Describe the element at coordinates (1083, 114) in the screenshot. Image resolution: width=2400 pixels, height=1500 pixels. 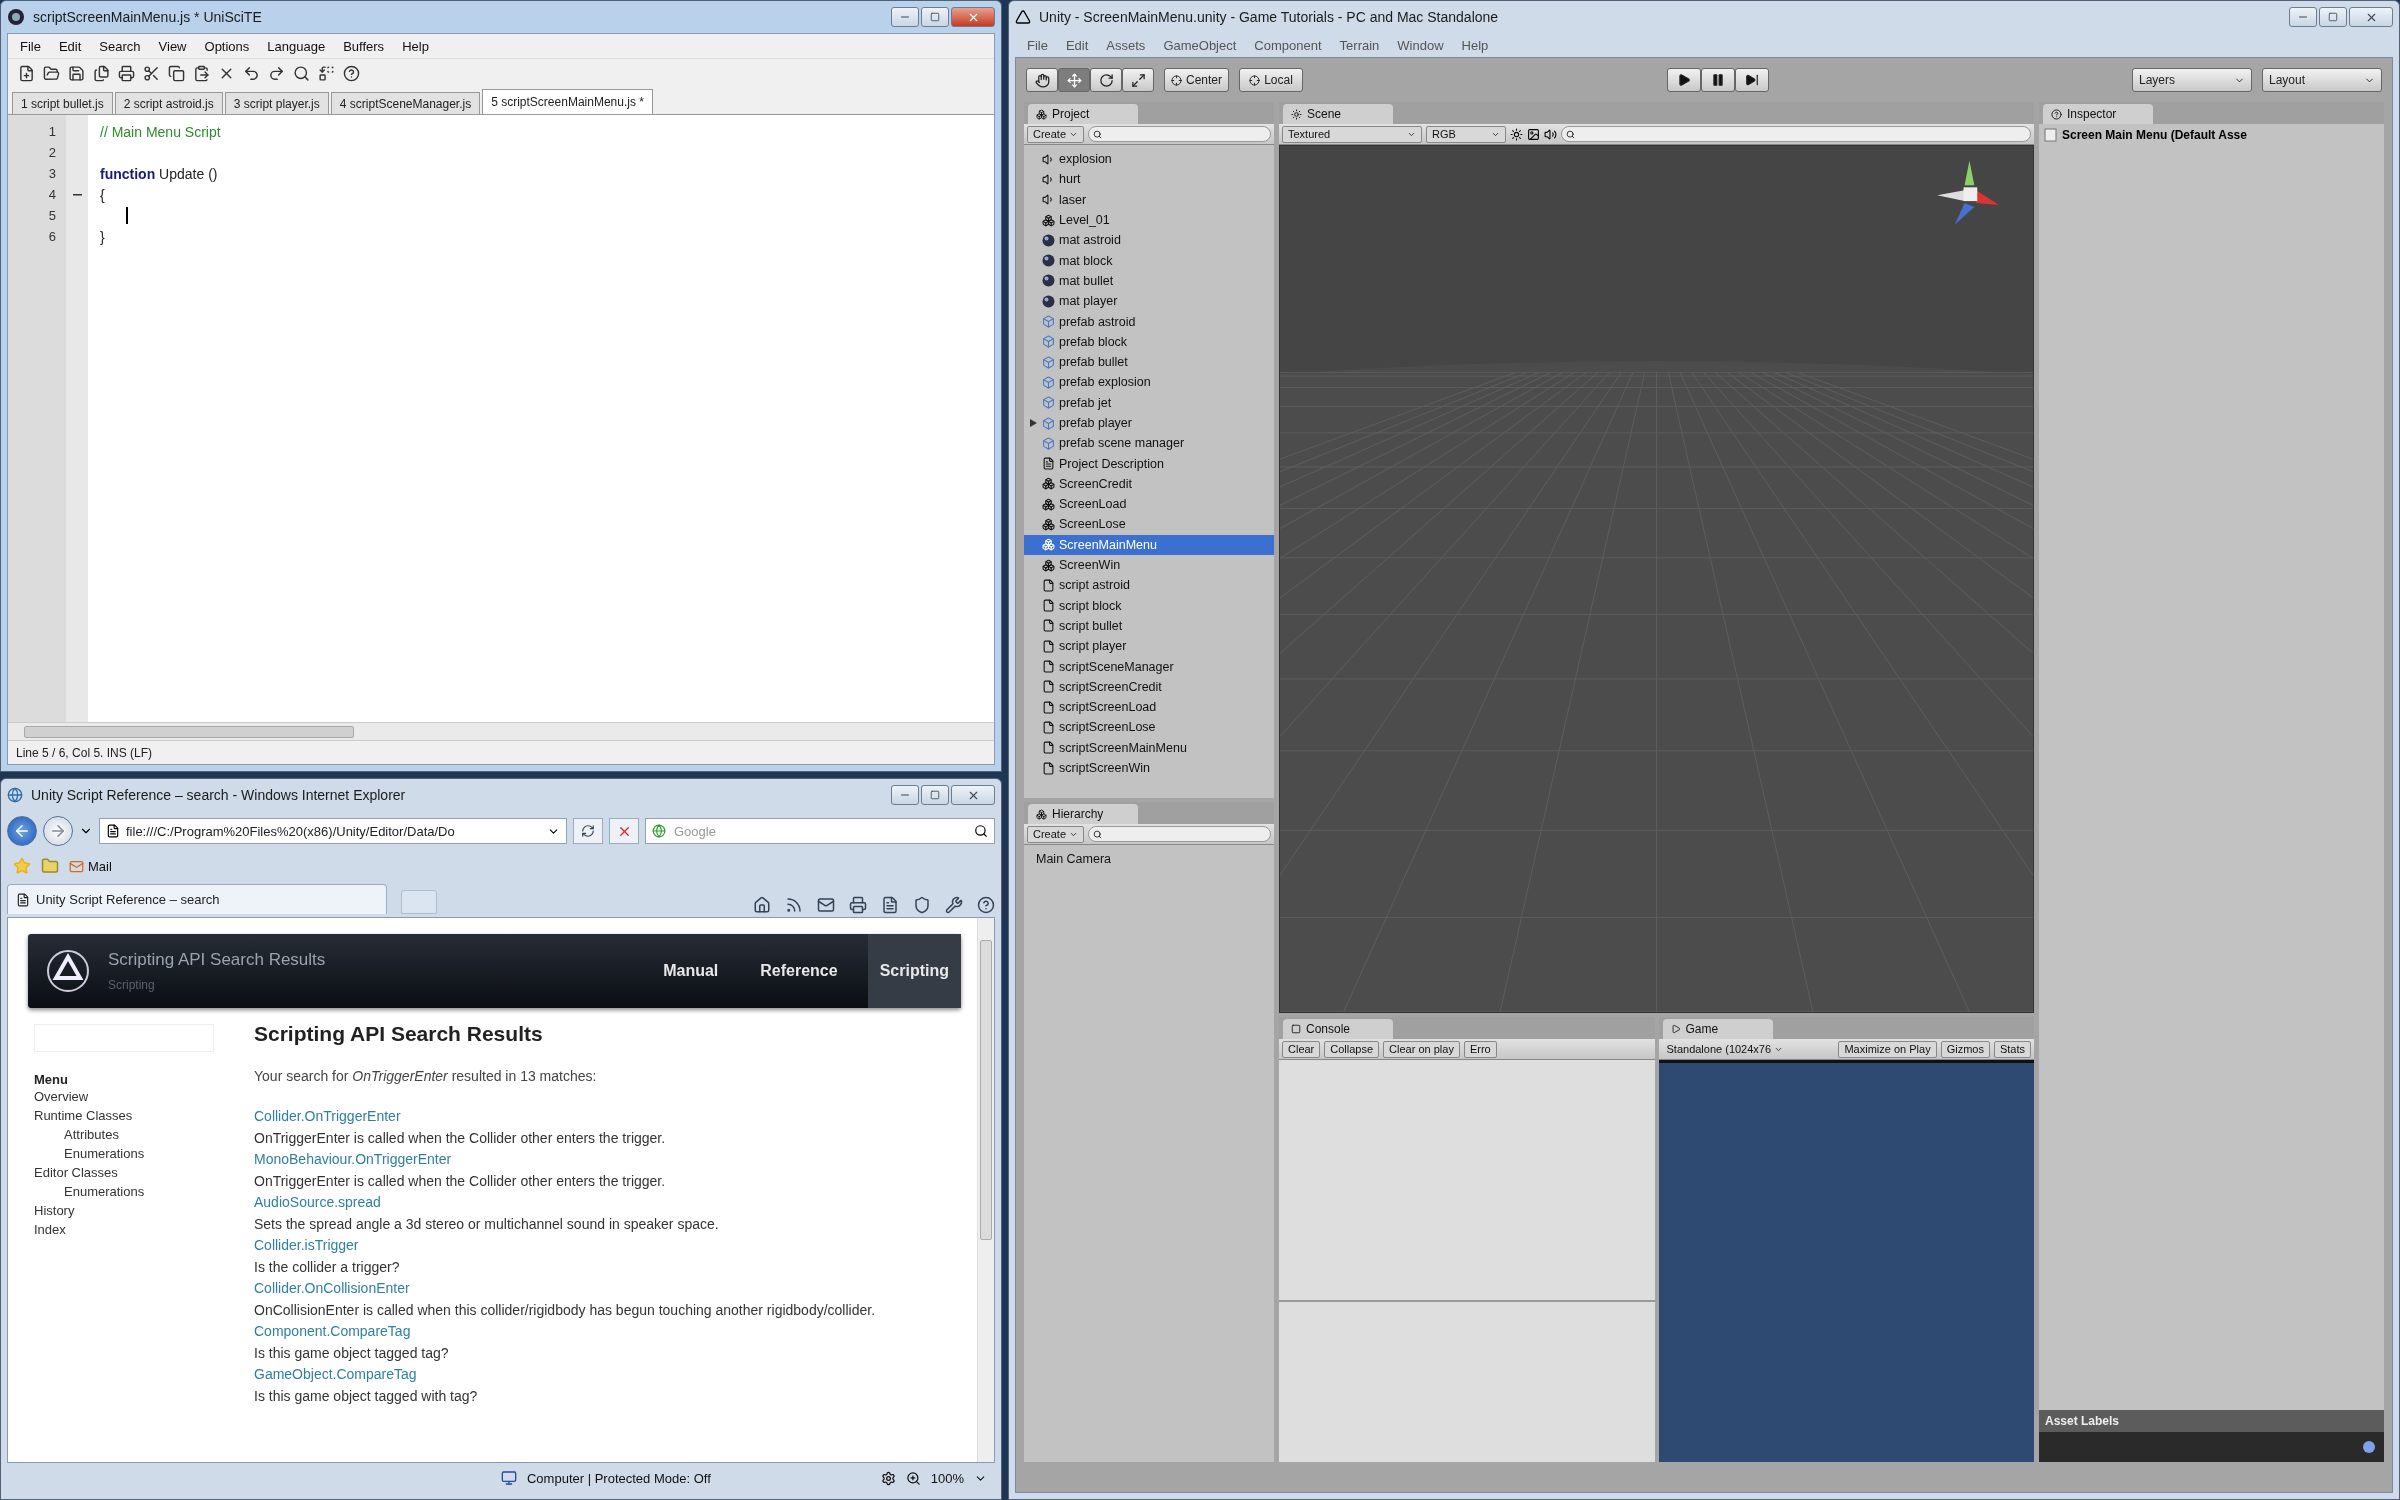
I see `panel-tab: Project` at that location.